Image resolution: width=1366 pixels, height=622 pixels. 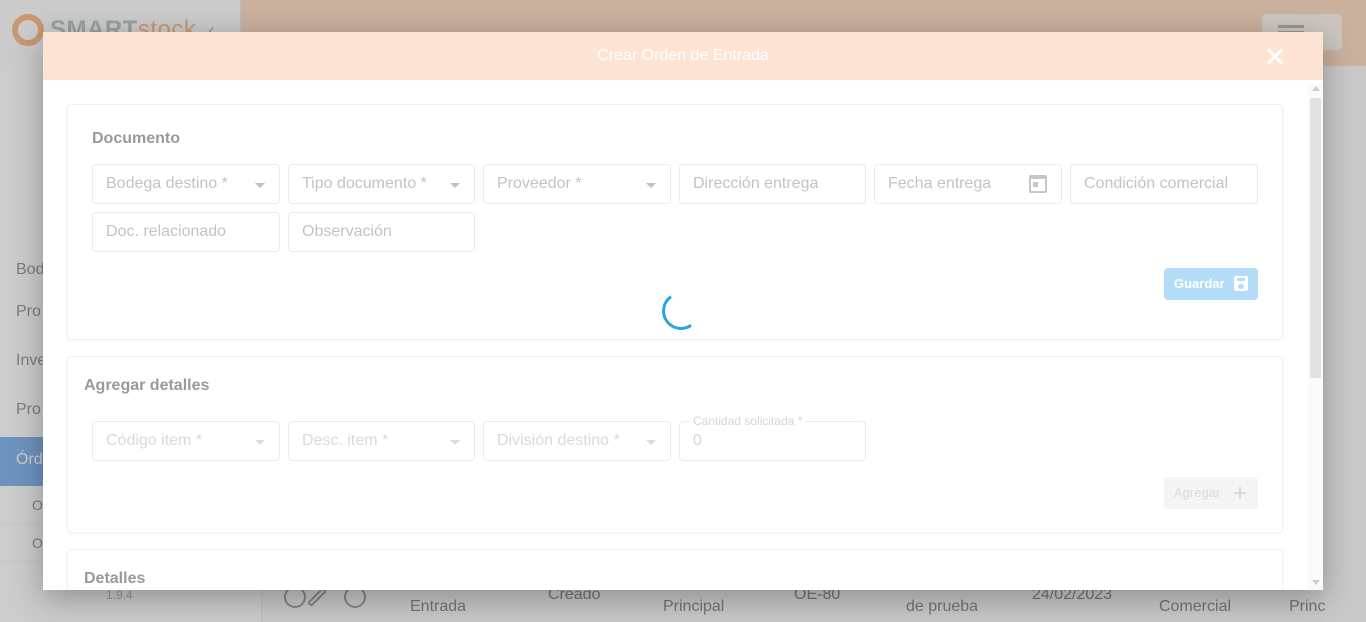 What do you see at coordinates (1211, 493) in the screenshot?
I see `add-detail-button: Agregar` at bounding box center [1211, 493].